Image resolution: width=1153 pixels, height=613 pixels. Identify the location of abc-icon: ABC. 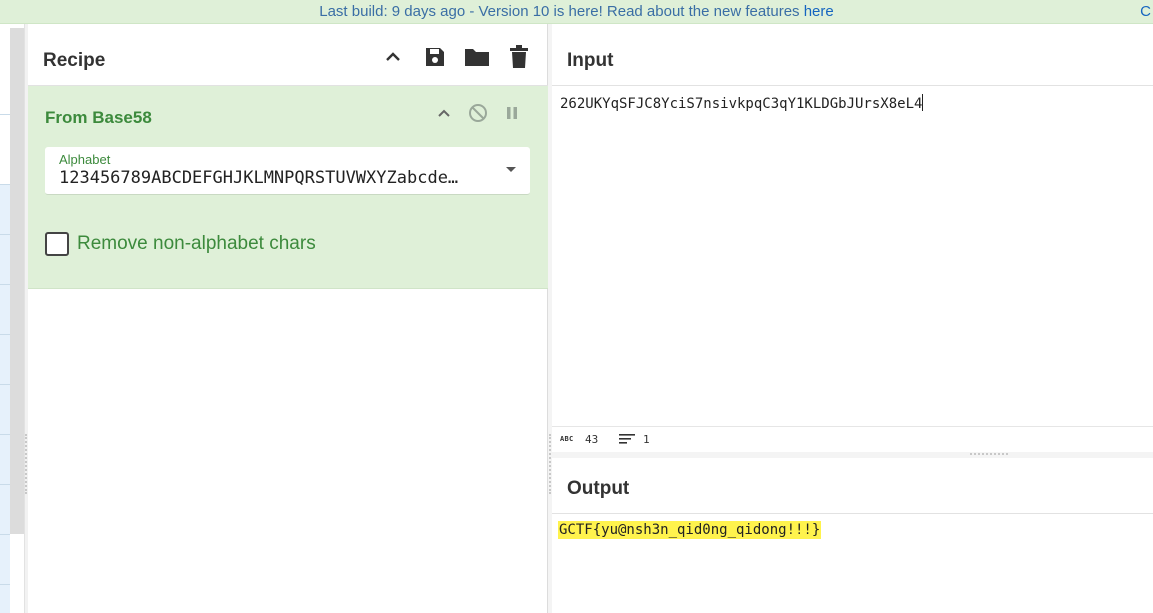
(567, 439).